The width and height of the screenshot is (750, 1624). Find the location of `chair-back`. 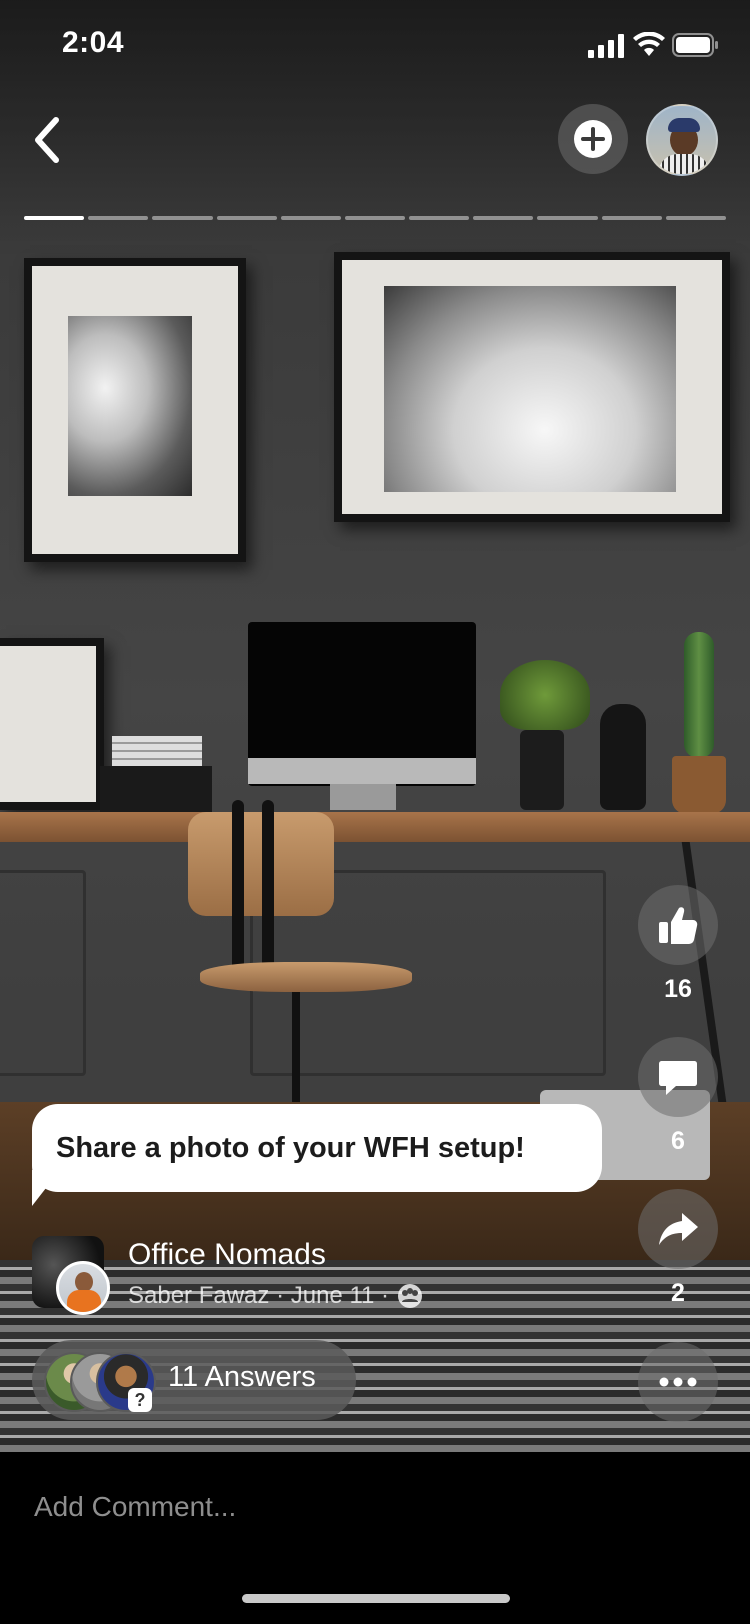

chair-back is located at coordinates (261, 864).